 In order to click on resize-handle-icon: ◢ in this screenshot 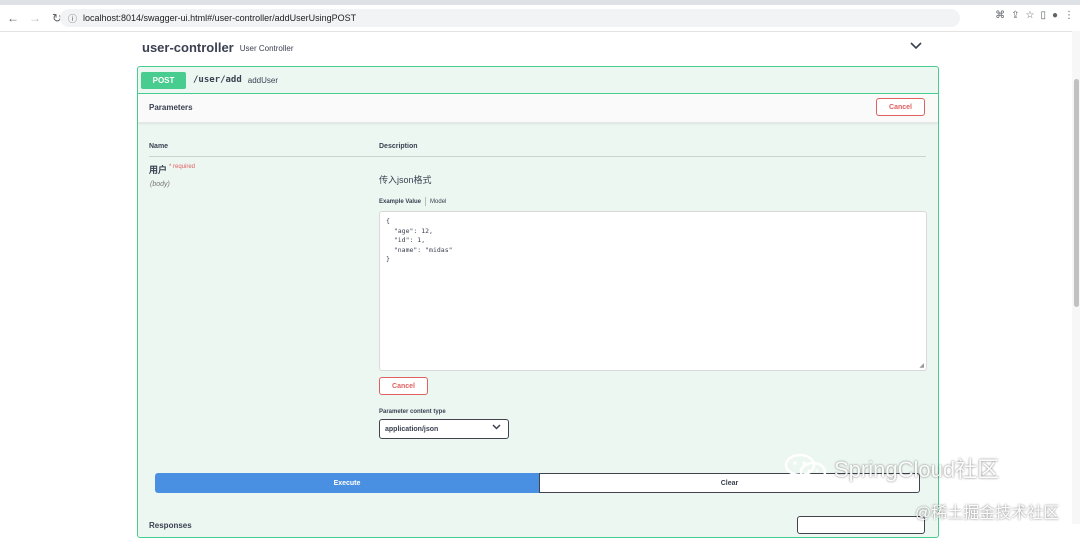, I will do `click(921, 365)`.